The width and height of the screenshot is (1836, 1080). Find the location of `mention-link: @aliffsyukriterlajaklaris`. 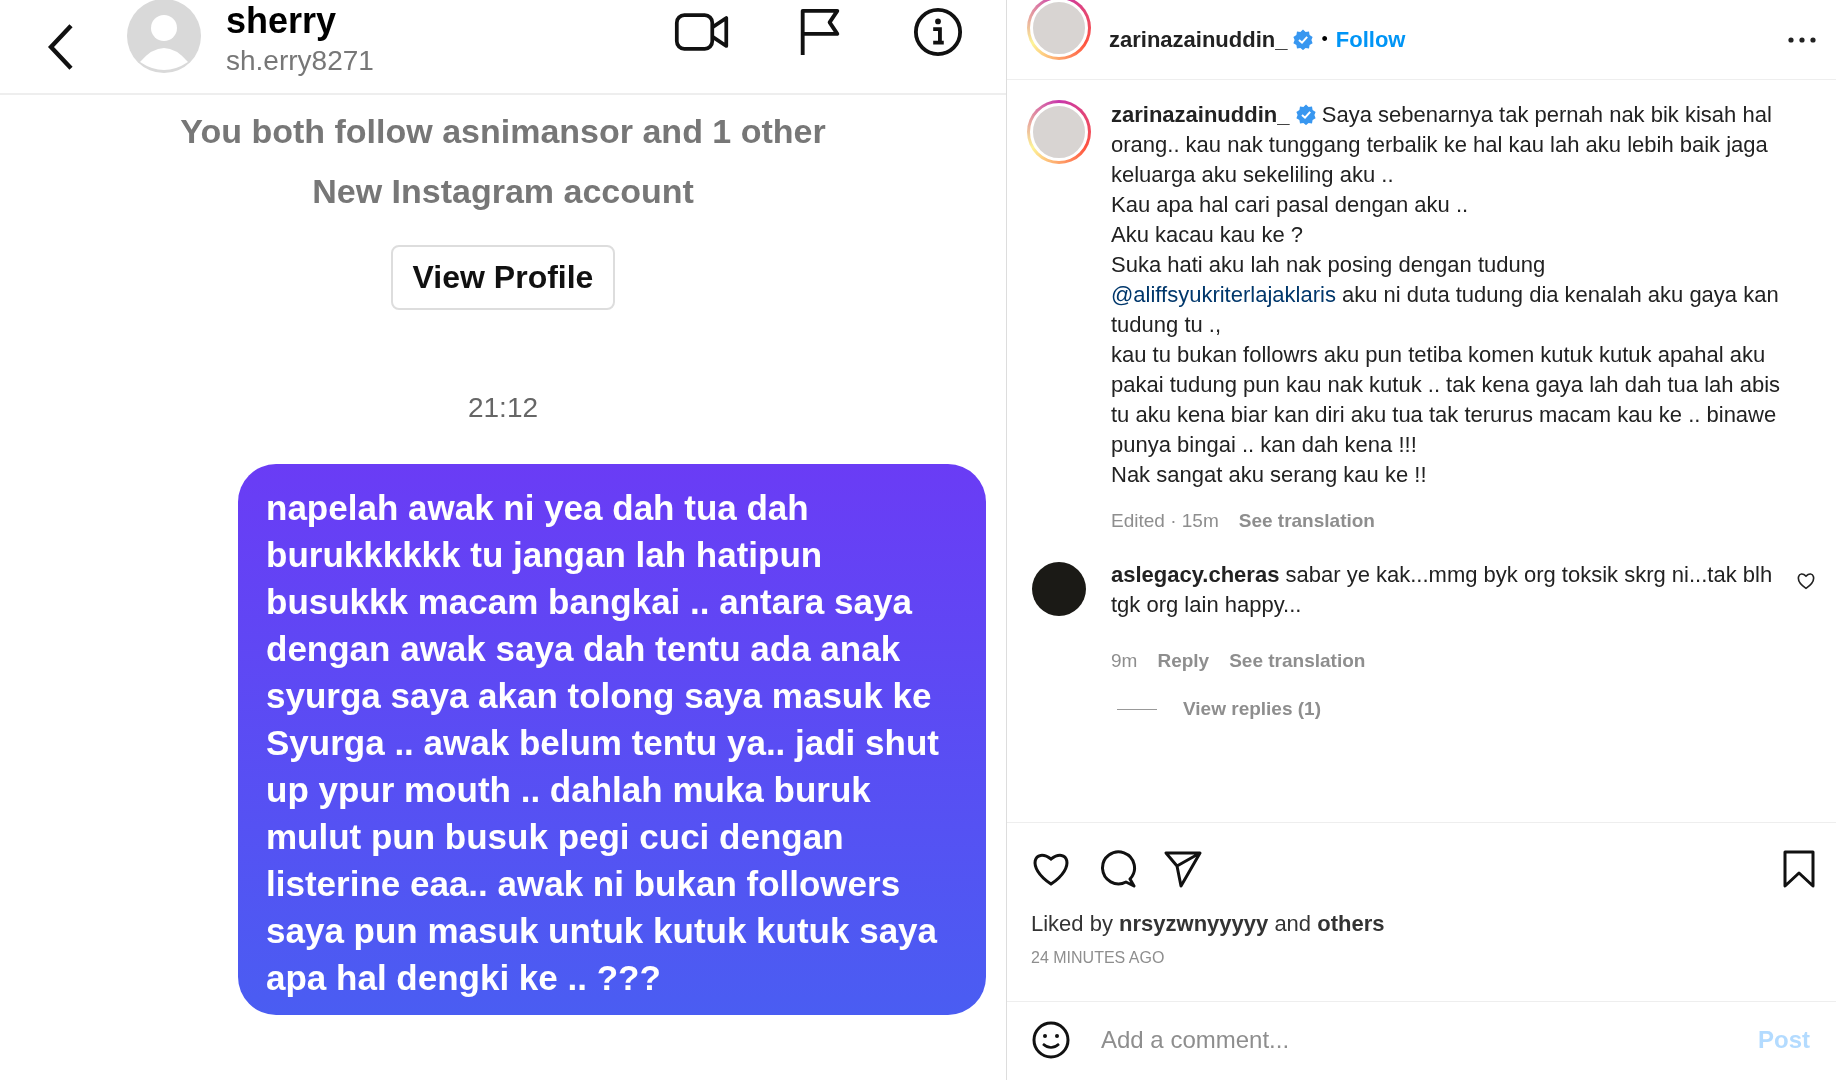

mention-link: @aliffsyukriterlajaklaris is located at coordinates (1223, 294).